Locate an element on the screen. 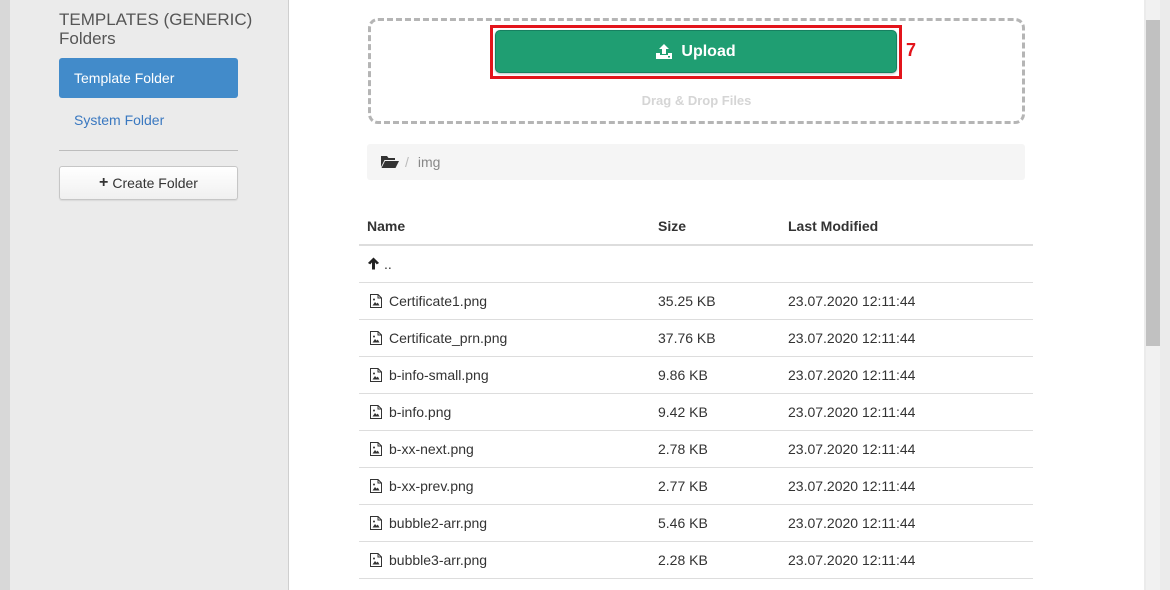 This screenshot has height=590, width=1170. breadcrumb-current: img is located at coordinates (429, 162).